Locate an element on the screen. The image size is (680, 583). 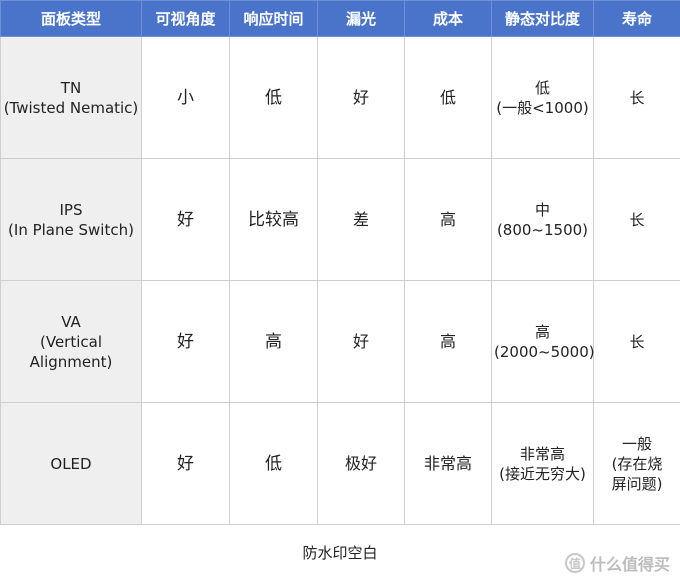
header-viewing-angle: 可视角度 is located at coordinates (186, 19).